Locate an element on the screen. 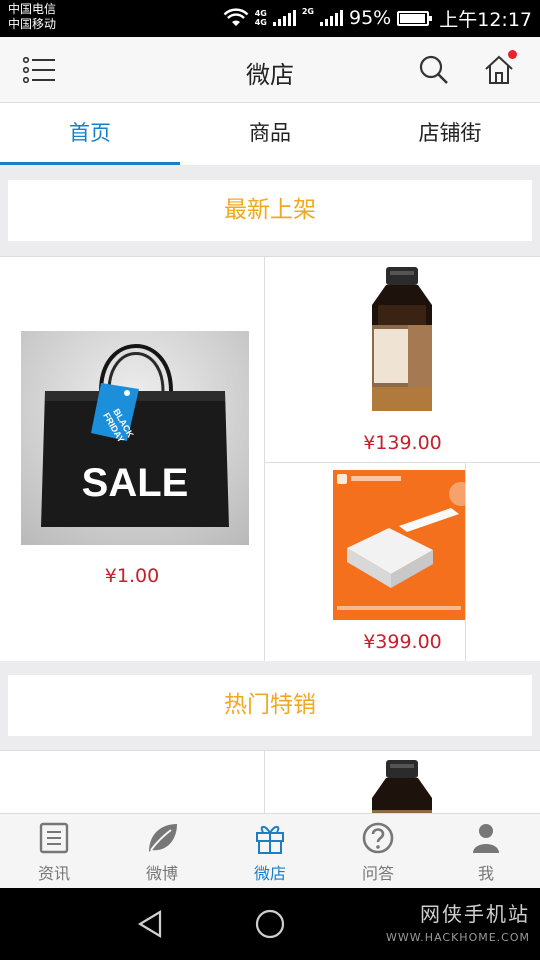  home-button is located at coordinates (499, 70).